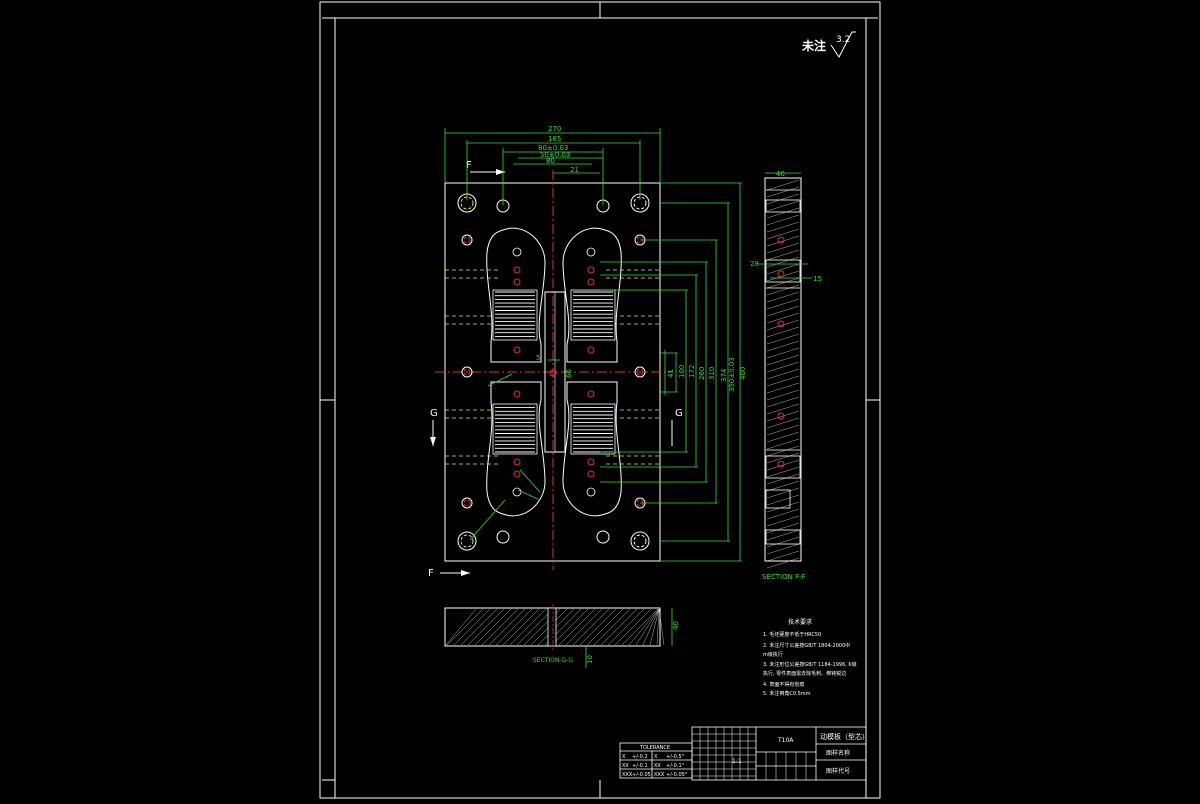  What do you see at coordinates (552, 627) in the screenshot?
I see `section-gg-slot` at bounding box center [552, 627].